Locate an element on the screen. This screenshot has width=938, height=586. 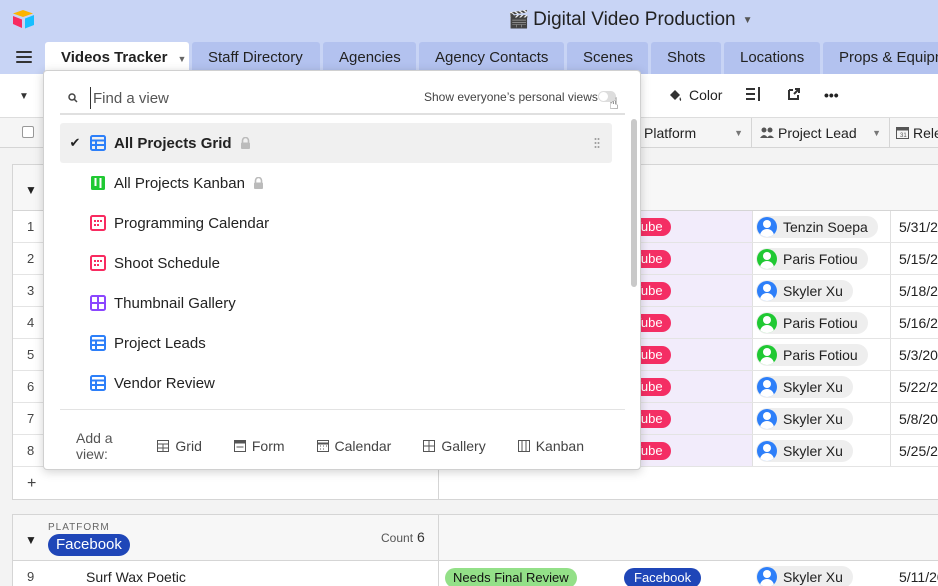
tab-label: Staff Directory is located at coordinates (255, 57).